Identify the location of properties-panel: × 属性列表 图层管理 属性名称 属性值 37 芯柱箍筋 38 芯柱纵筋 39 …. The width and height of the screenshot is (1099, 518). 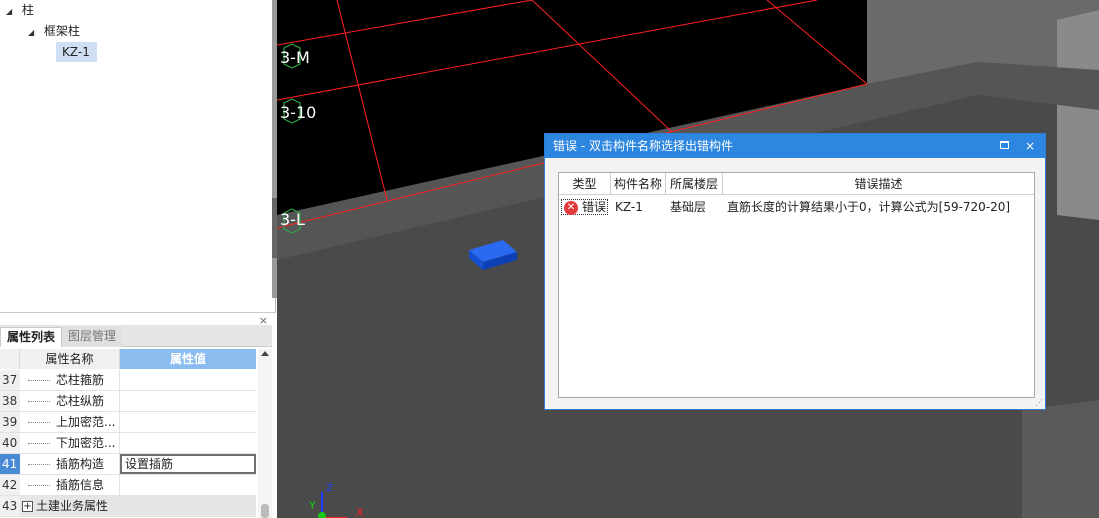
(138, 415).